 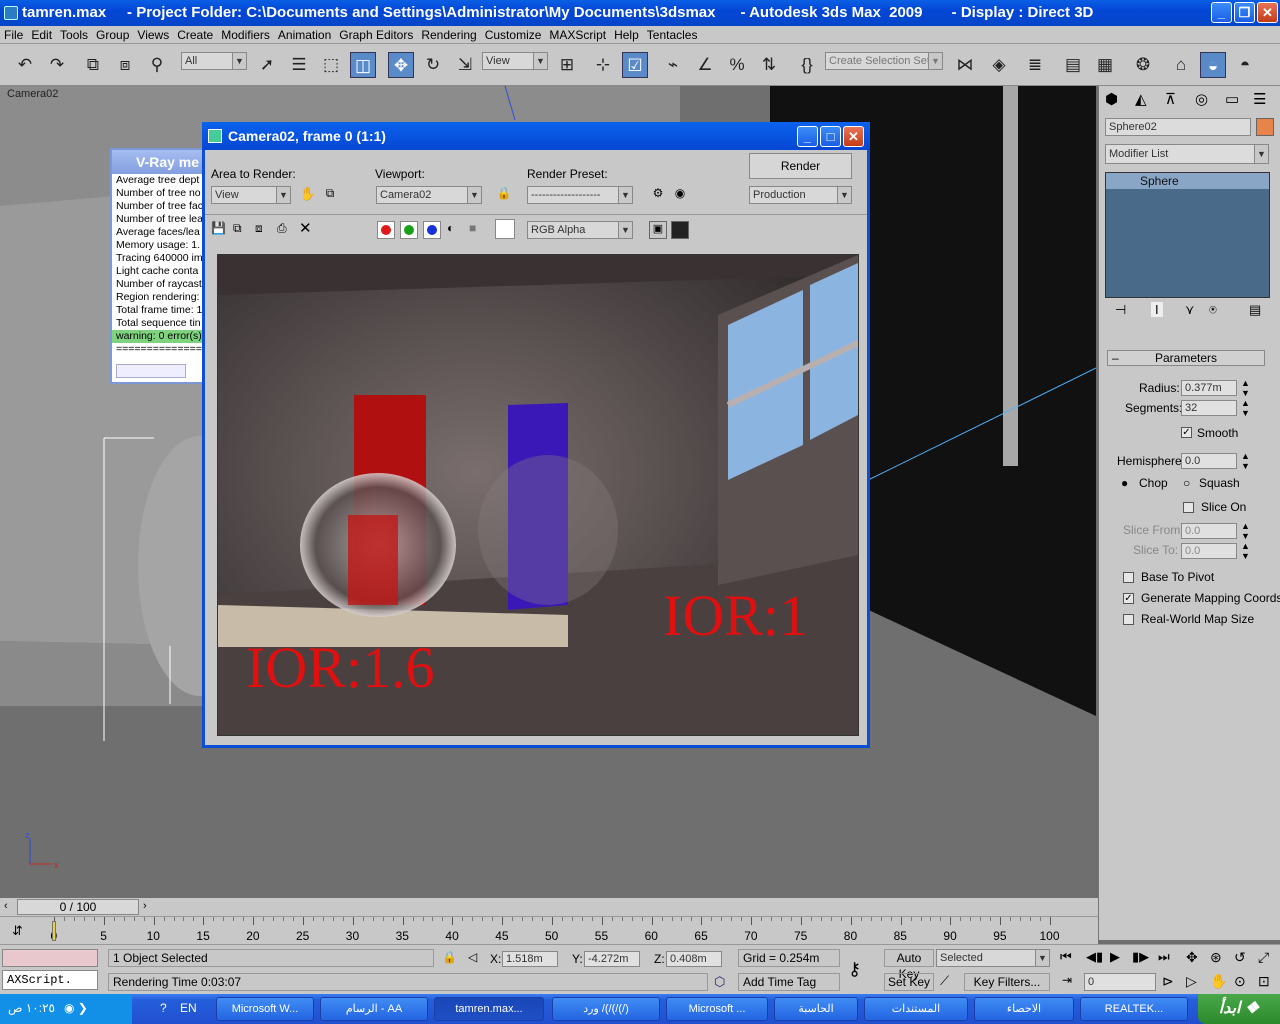 I want to click on default-tangent-icon: ⟋, so click(x=944, y=981).